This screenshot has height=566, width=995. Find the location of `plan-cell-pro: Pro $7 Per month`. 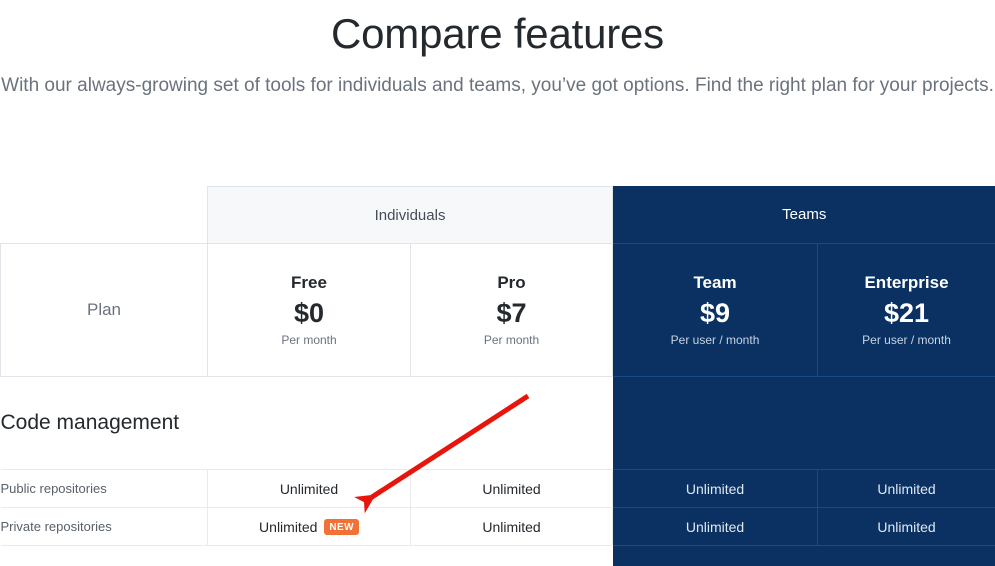

plan-cell-pro: Pro $7 Per month is located at coordinates (511, 310).